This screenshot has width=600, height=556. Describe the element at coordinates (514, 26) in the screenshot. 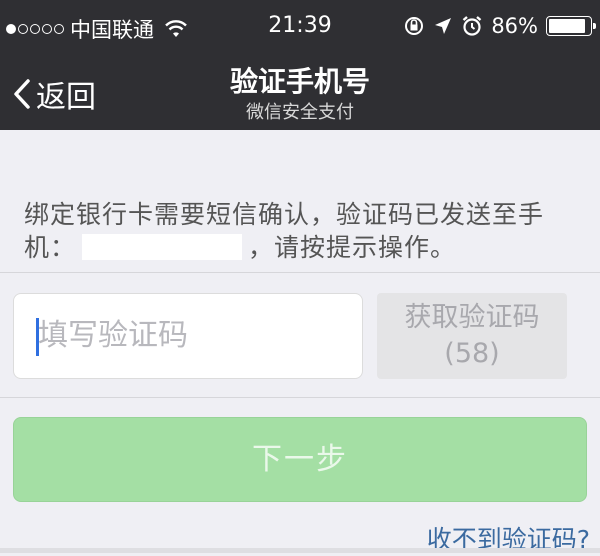

I see `battery-percentage: 86%` at that location.